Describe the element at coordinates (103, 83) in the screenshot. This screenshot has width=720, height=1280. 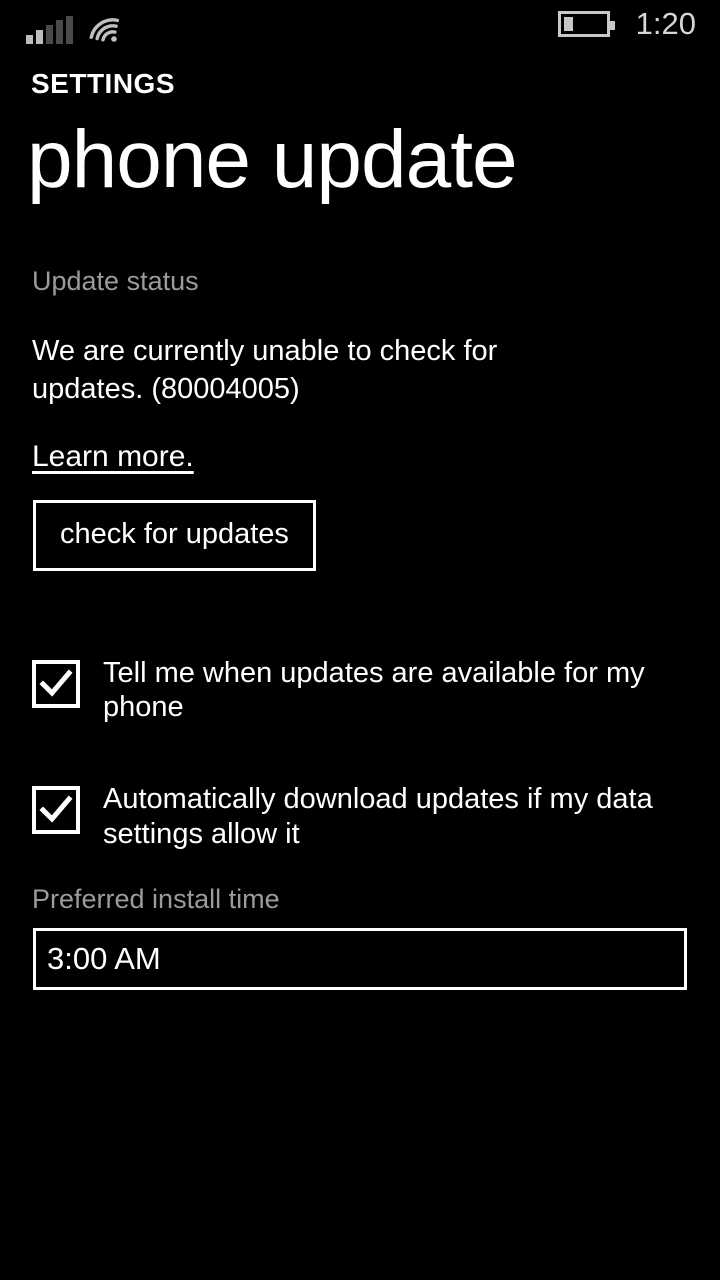
I see `app-title: SETTINGS` at that location.